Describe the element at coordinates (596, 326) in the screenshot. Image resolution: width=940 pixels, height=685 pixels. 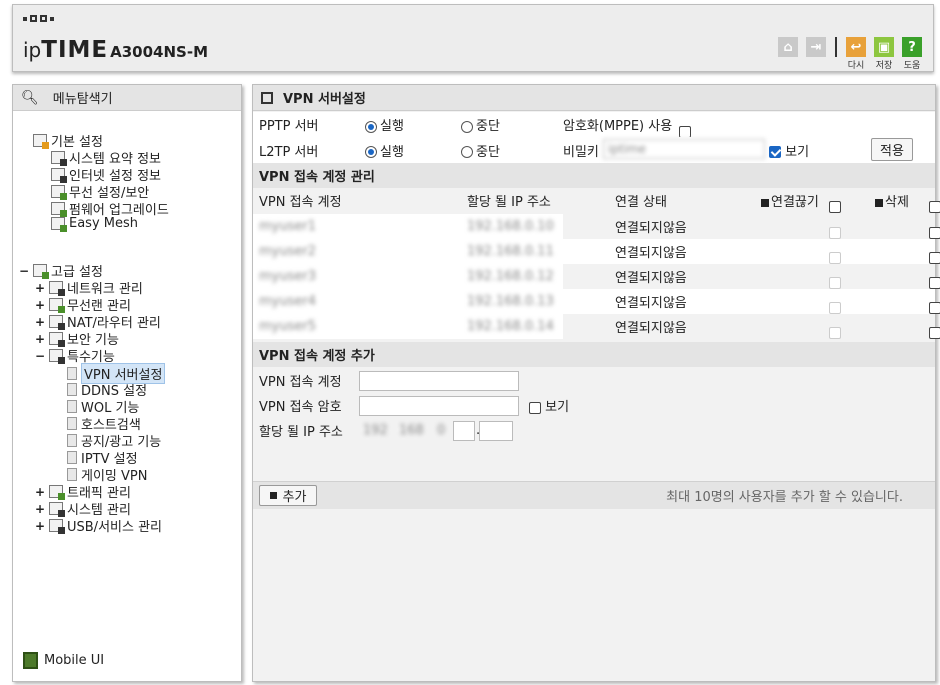
I see `table-row: myuser5 192.168.0.14 연결되지않음` at that location.